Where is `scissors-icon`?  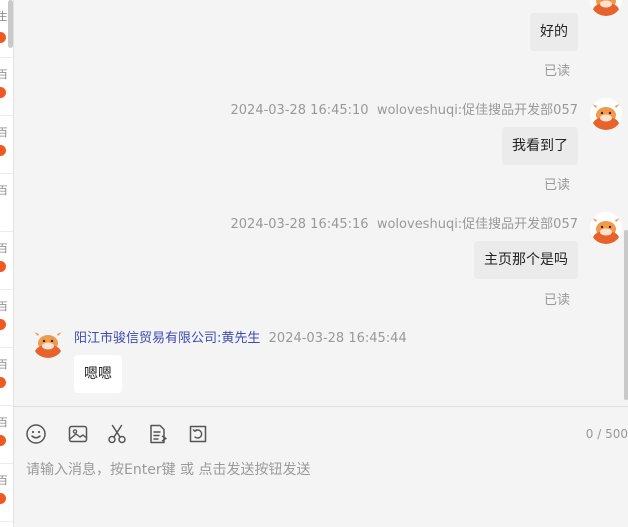
scissors-icon is located at coordinates (117, 434).